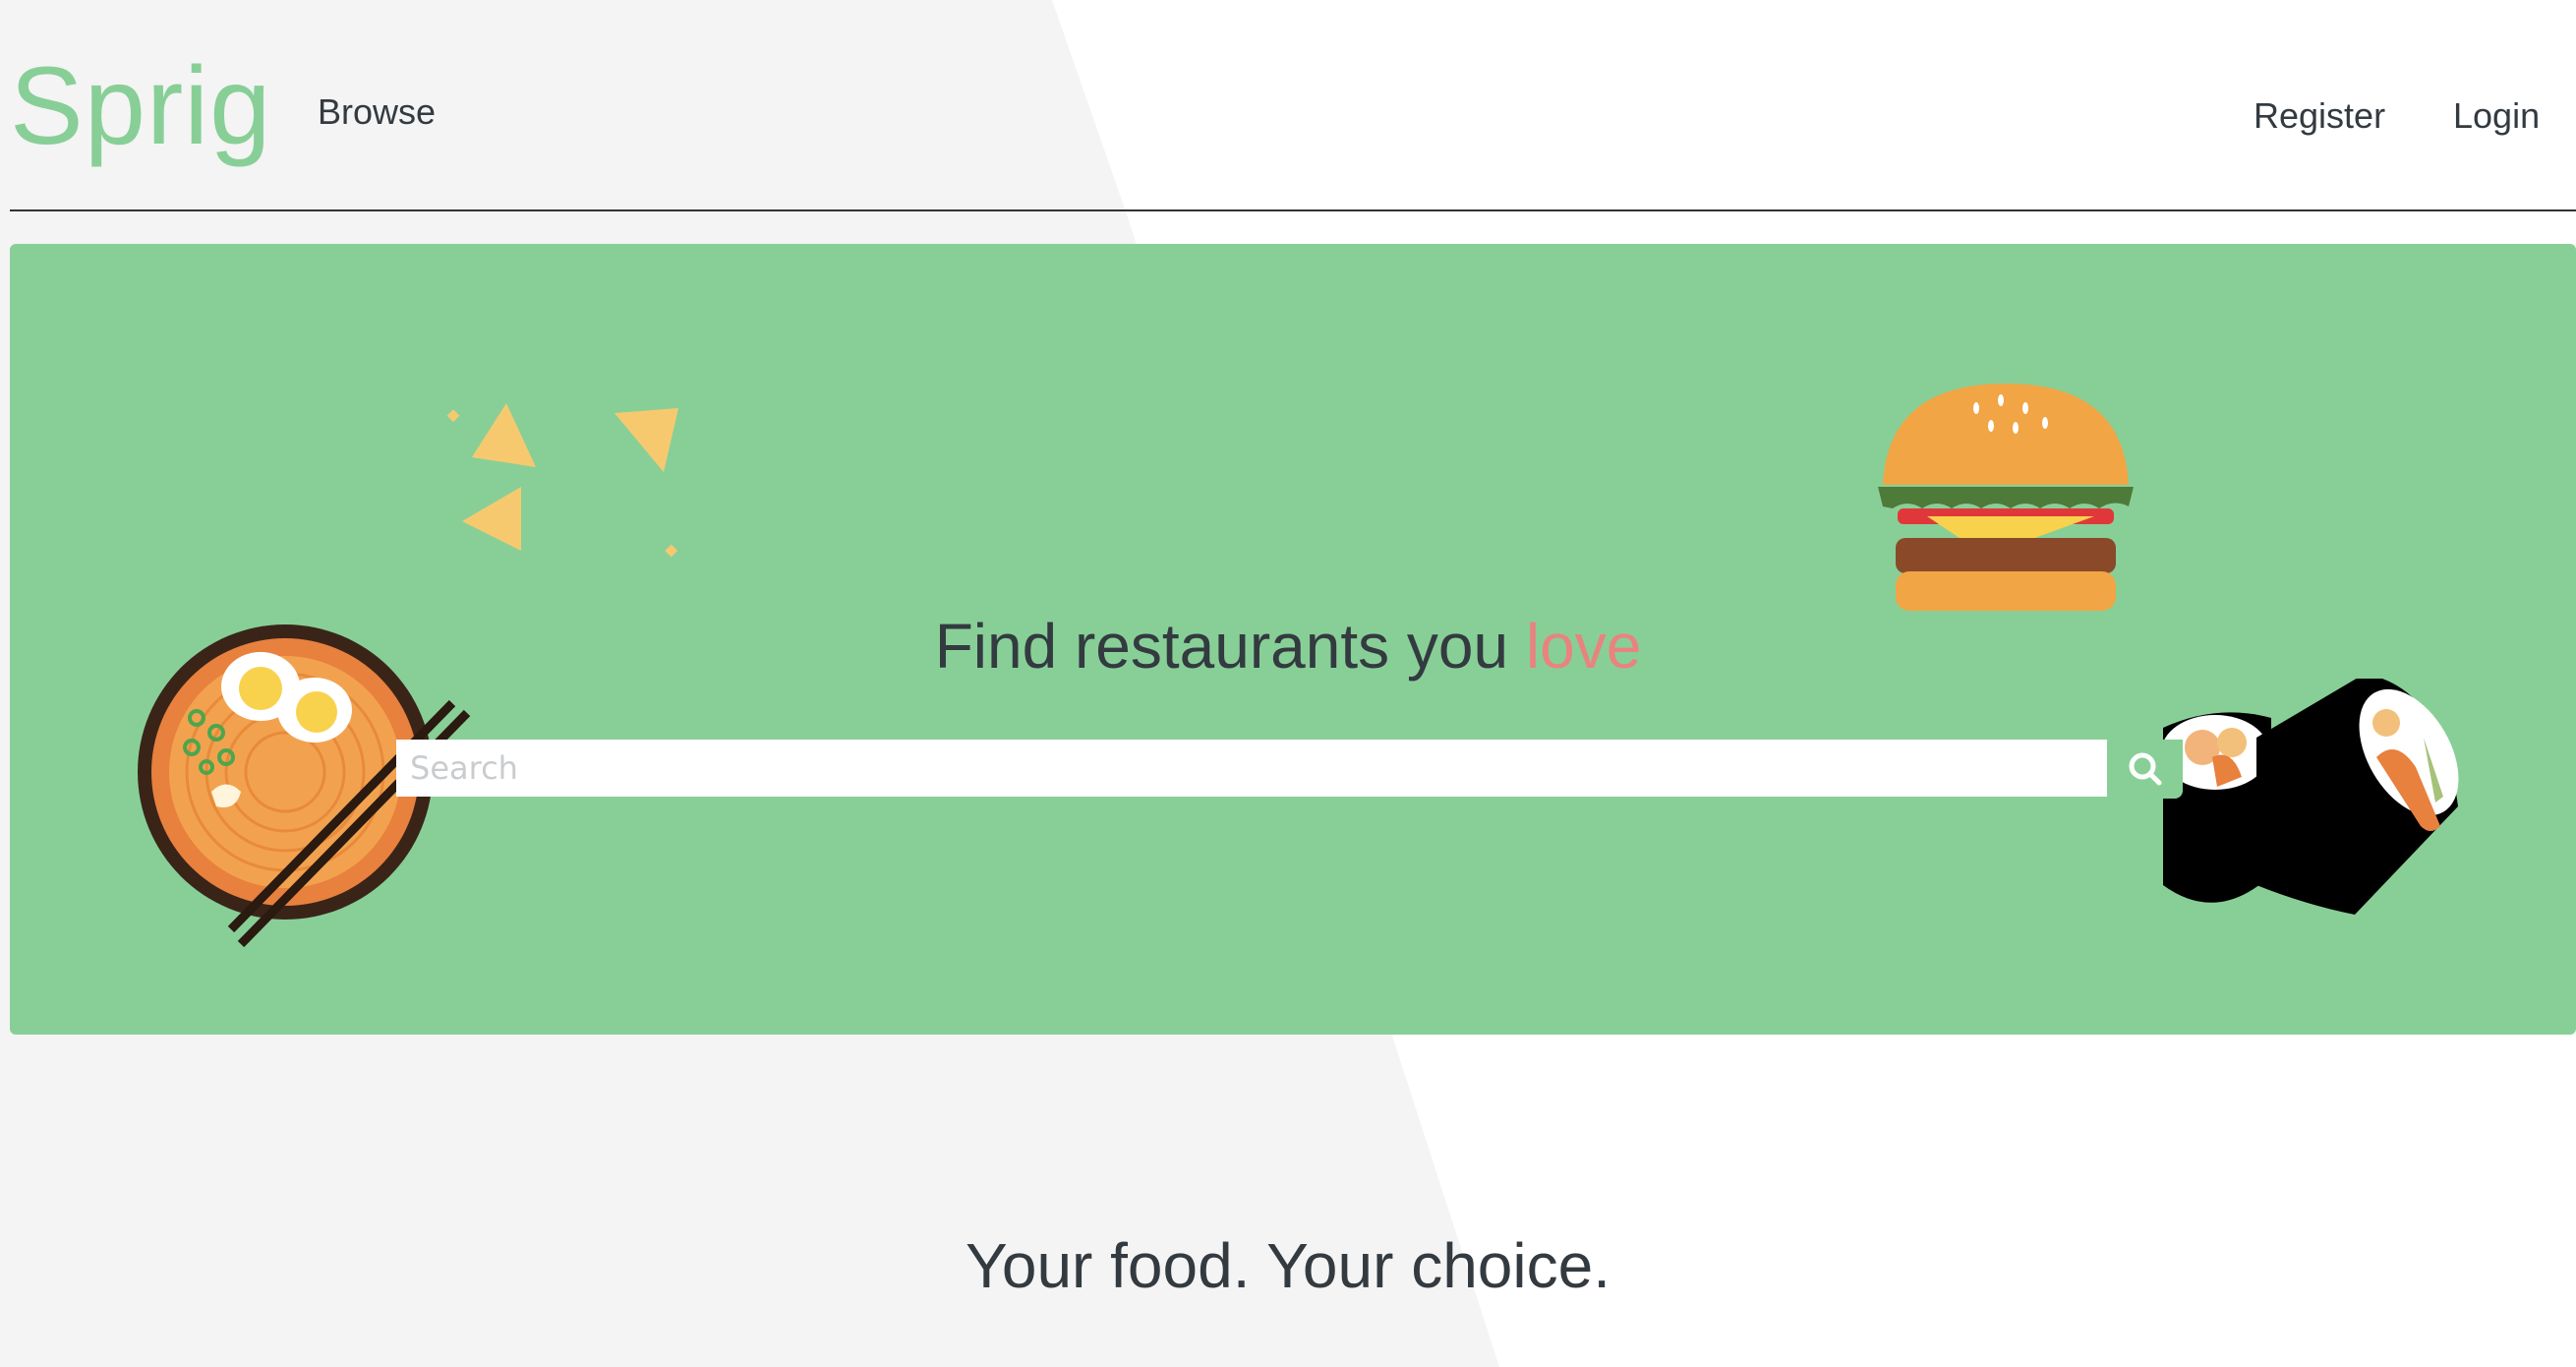 This screenshot has height=1367, width=2576. What do you see at coordinates (1293, 210) in the screenshot?
I see `header-divider` at bounding box center [1293, 210].